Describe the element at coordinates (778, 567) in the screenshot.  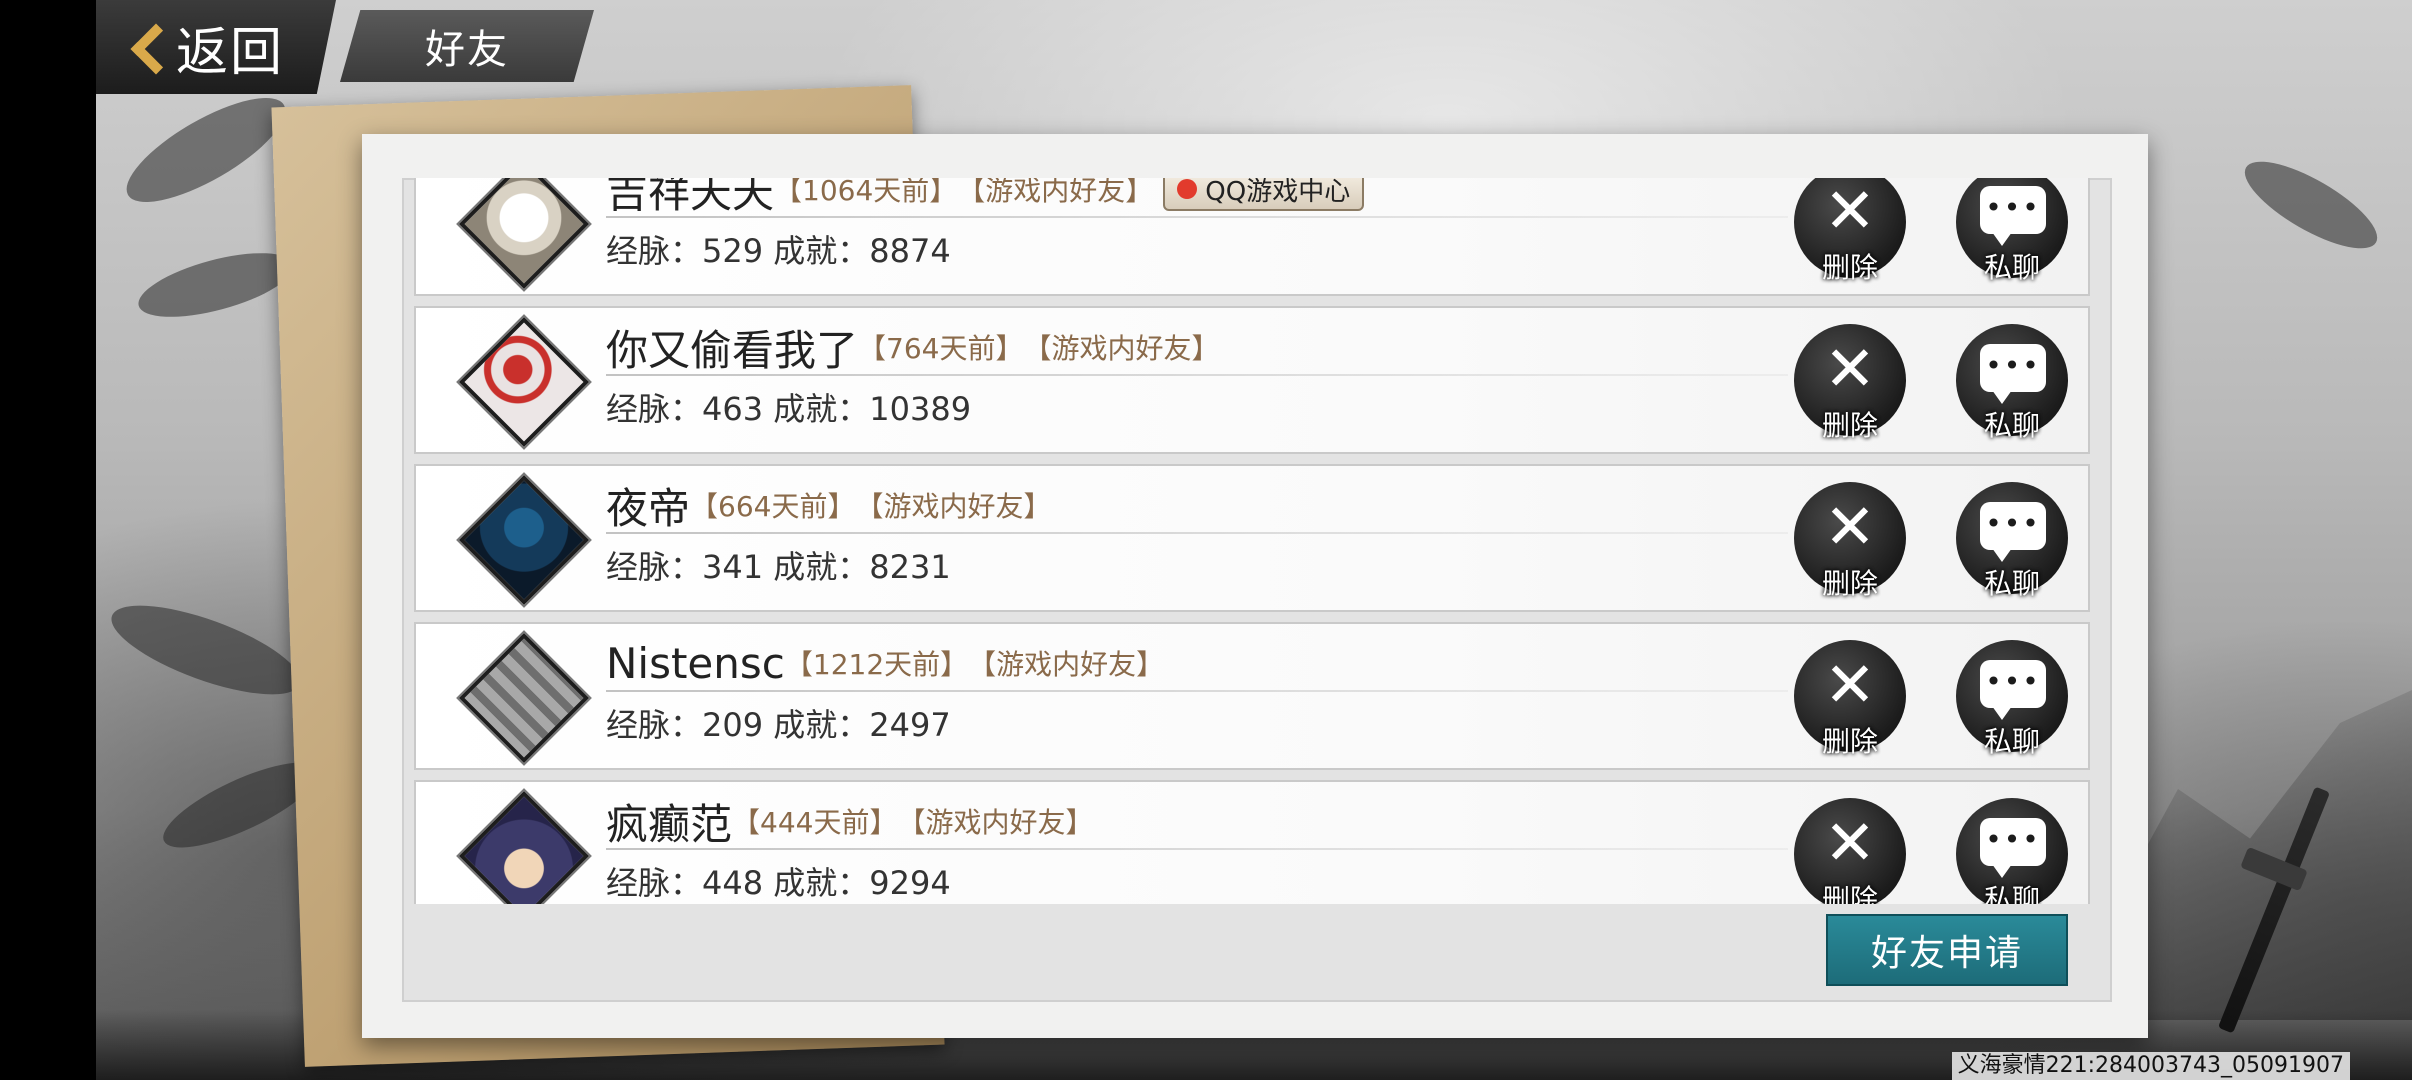
I see `friend-stats: 经脉：341 成就：8231` at that location.